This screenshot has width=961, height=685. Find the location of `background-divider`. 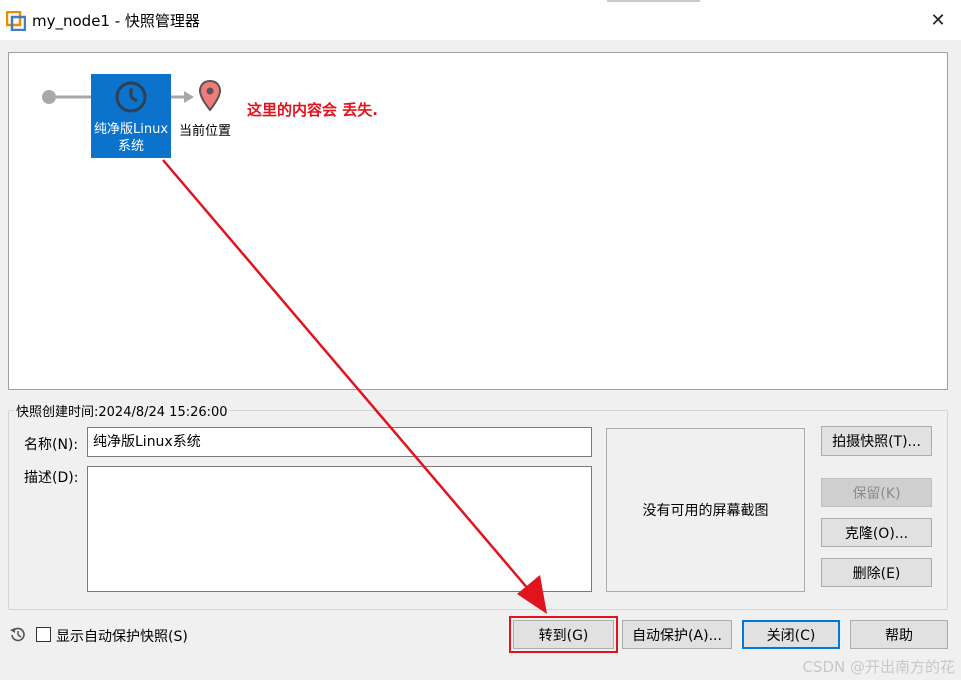

background-divider is located at coordinates (653, 1).